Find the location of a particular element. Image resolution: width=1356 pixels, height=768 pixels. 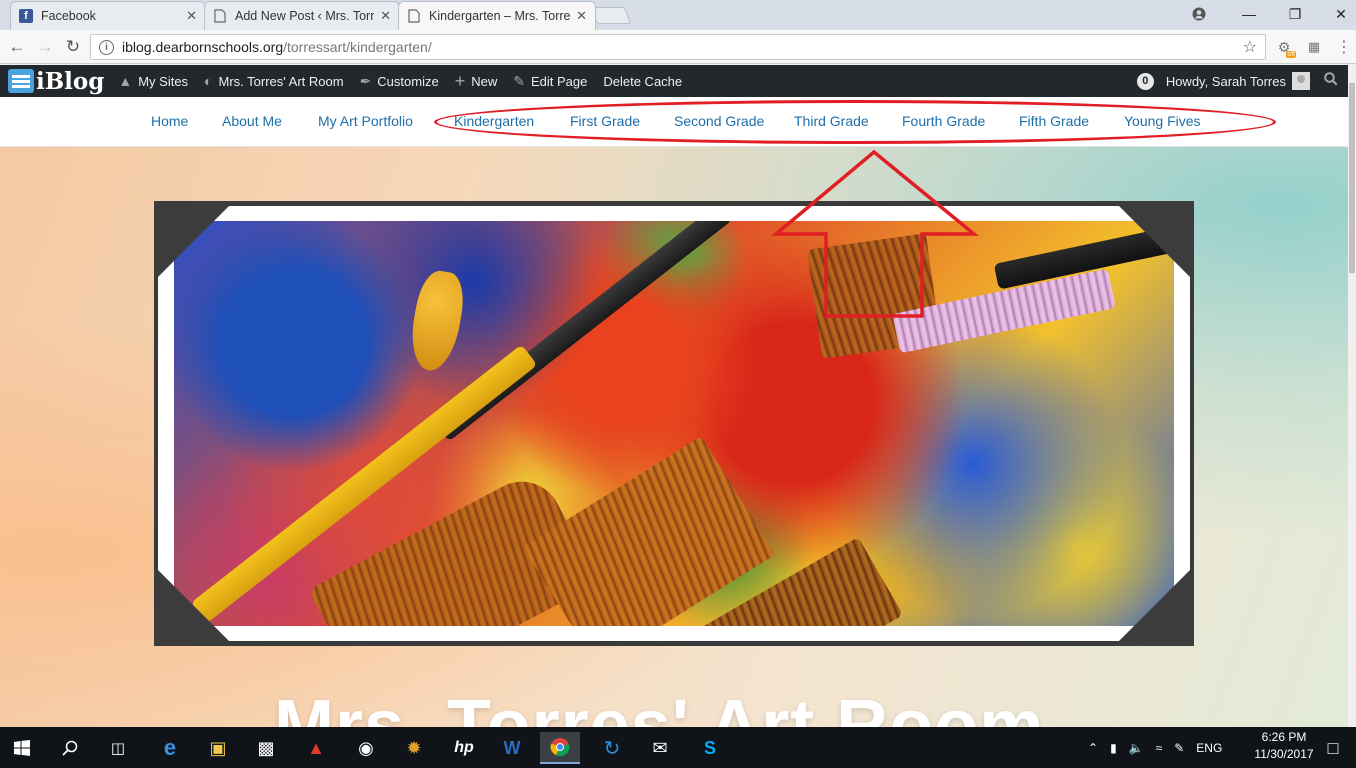

windows-start-icon is located at coordinates (22, 748).